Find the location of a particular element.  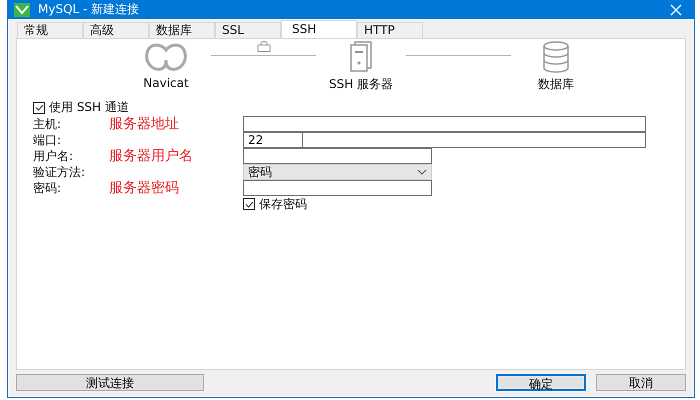

field-label: 主机: is located at coordinates (47, 124).